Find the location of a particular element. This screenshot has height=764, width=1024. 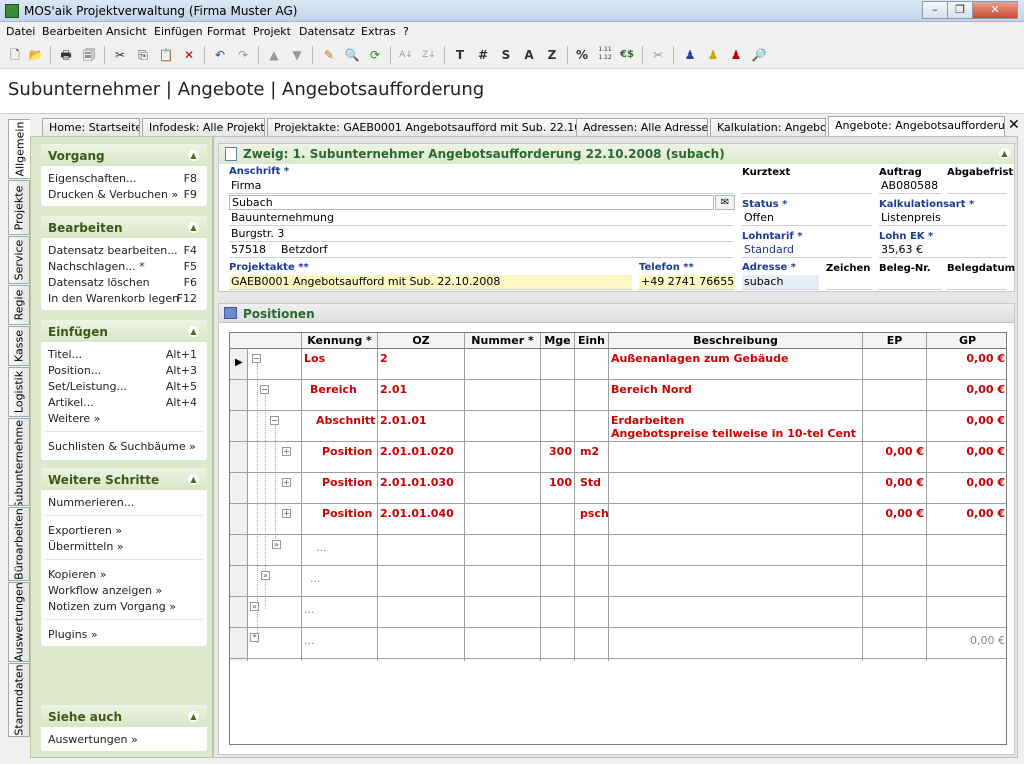

plz-field: 57518 is located at coordinates (253, 250).